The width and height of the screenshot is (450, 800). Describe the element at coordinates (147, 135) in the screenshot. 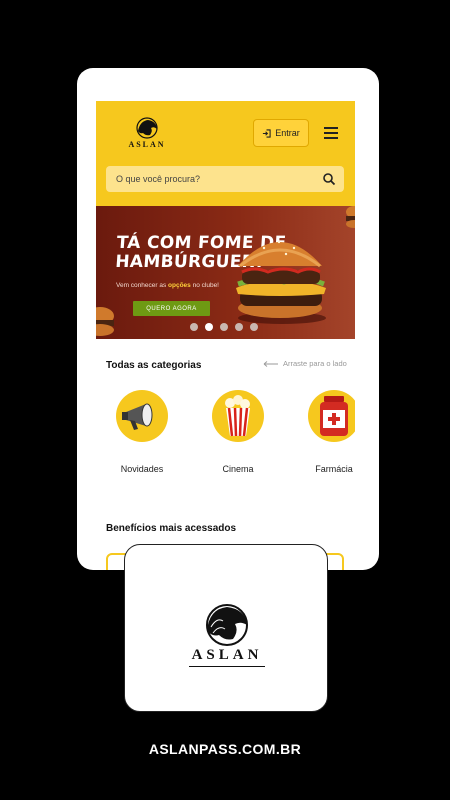

I see `aslan-logo: ASLAN` at that location.